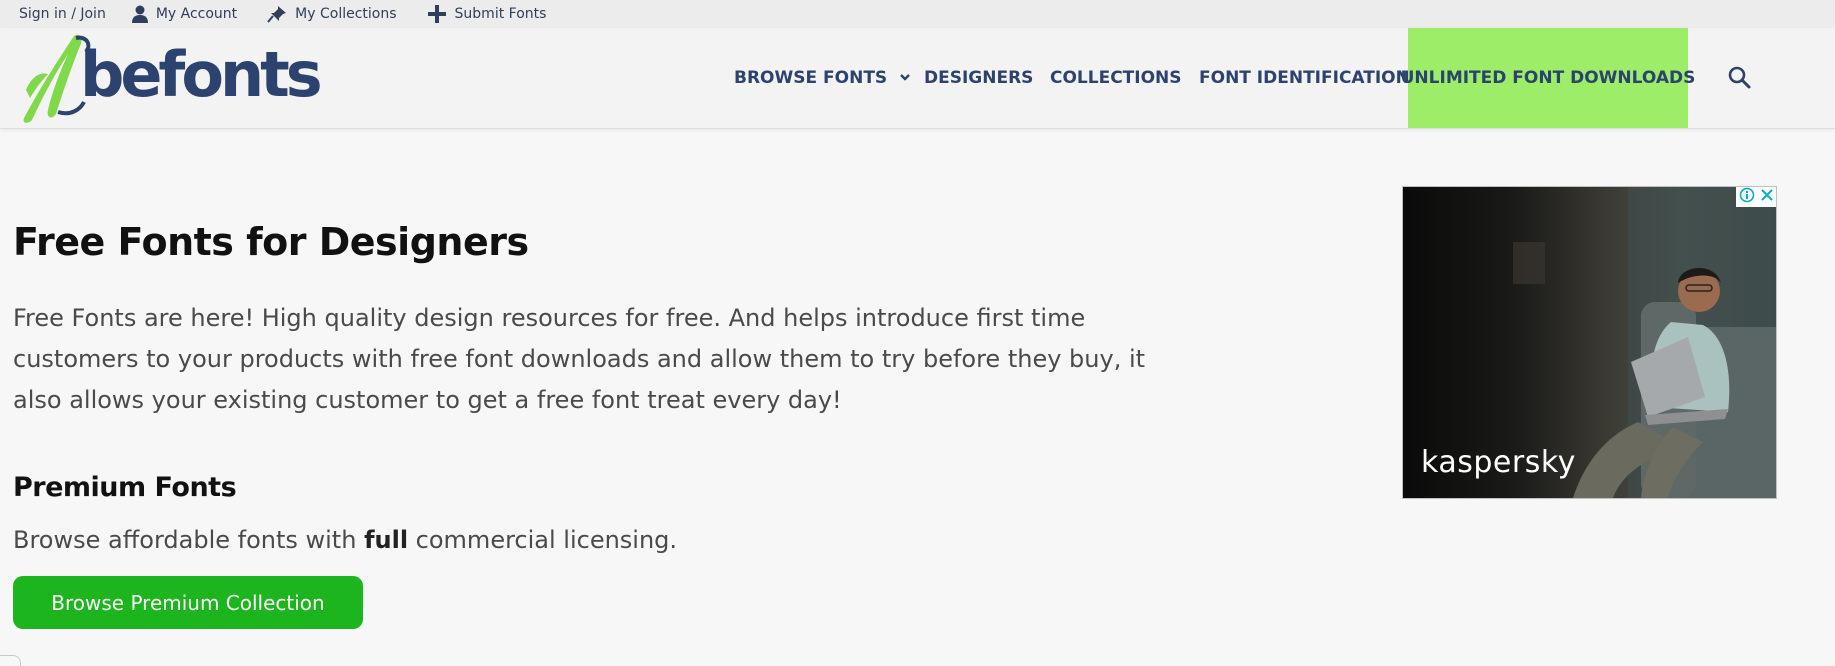 Image resolution: width=1835 pixels, height=666 pixels. Describe the element at coordinates (1747, 197) in the screenshot. I see `adchoices-icon` at that location.